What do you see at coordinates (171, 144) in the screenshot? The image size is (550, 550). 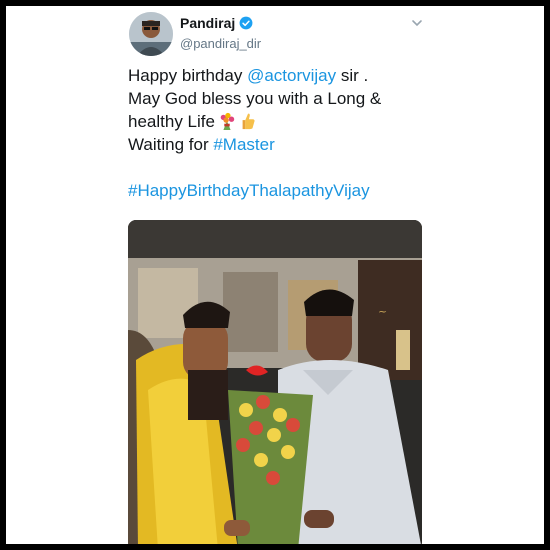 I see `text-segment: Waiting for` at bounding box center [171, 144].